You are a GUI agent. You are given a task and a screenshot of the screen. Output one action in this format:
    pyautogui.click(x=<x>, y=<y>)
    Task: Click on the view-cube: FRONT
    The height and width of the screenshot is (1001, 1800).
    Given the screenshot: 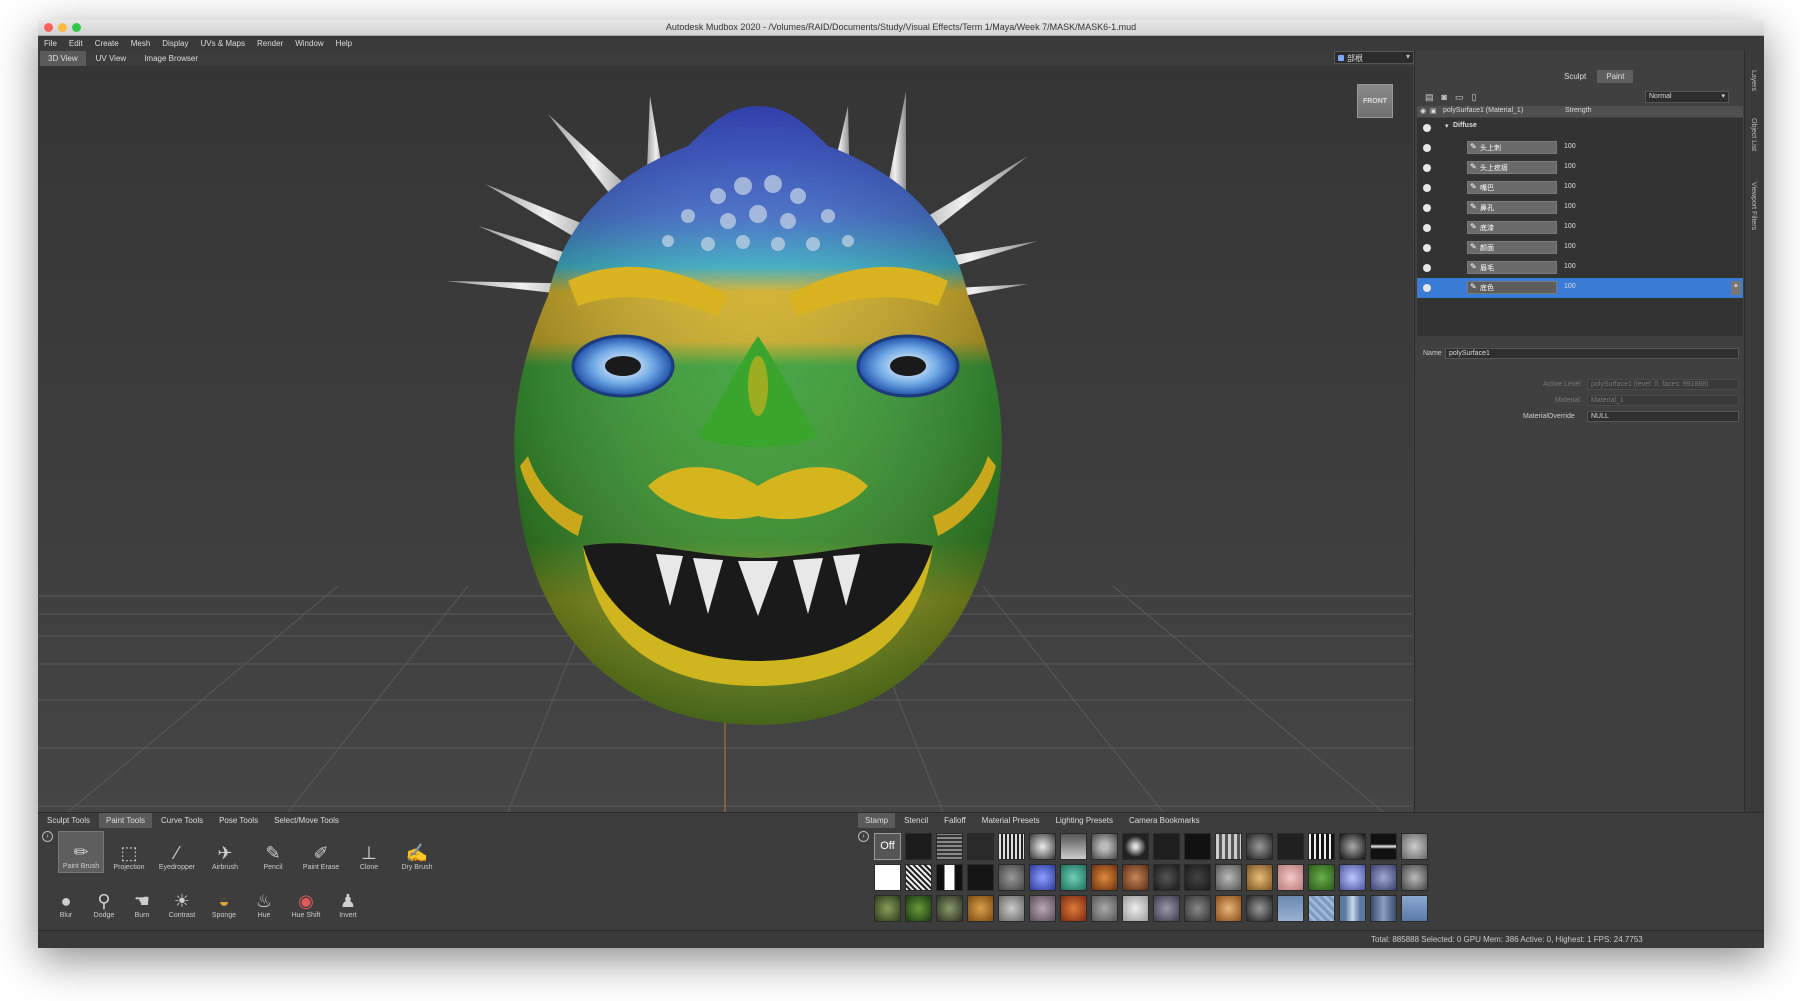 What is the action you would take?
    pyautogui.click(x=1375, y=101)
    